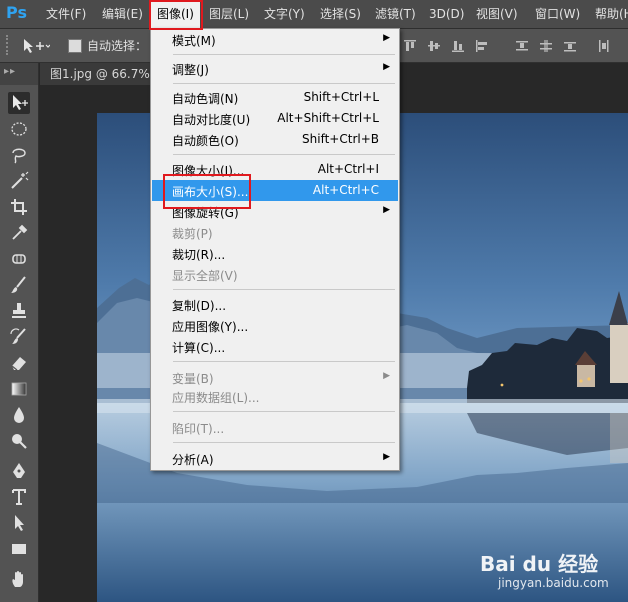 This screenshot has width=628, height=602. Describe the element at coordinates (482, 46) in the screenshot. I see `align-left-edges-icon` at that location.